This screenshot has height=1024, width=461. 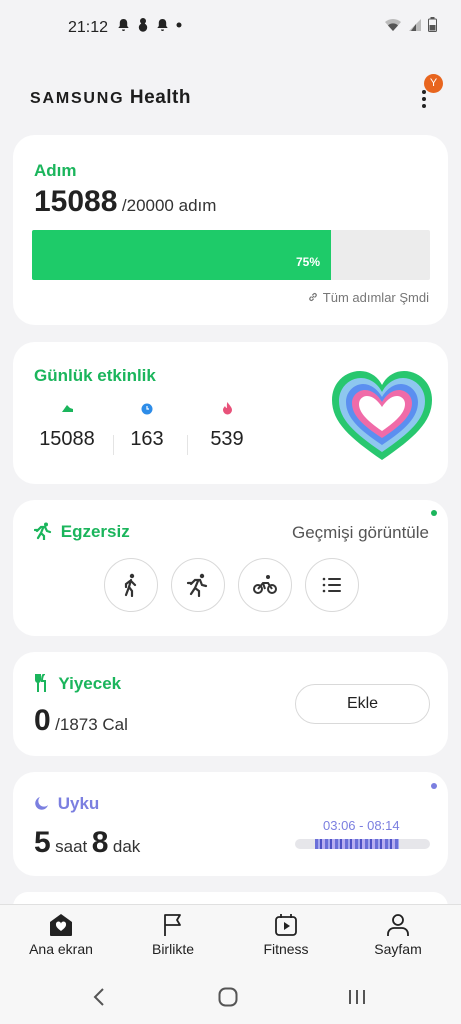 I want to click on bike-icon, so click(x=265, y=584).